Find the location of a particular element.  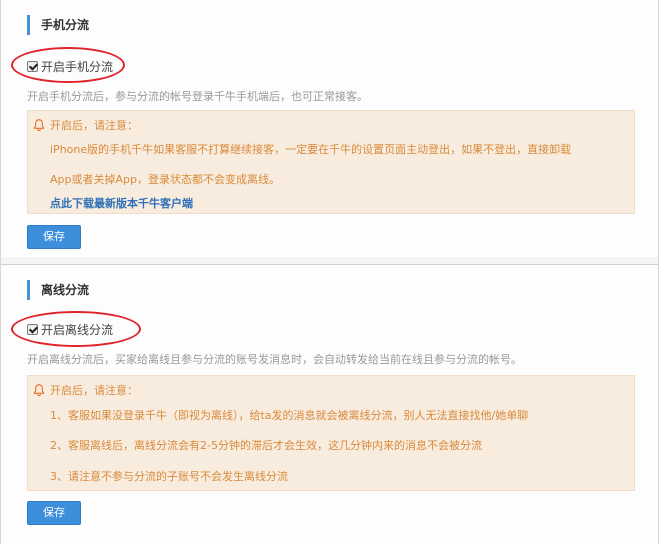

download-client-link: 点此下载最新版本千牛客户端 is located at coordinates (121, 203).